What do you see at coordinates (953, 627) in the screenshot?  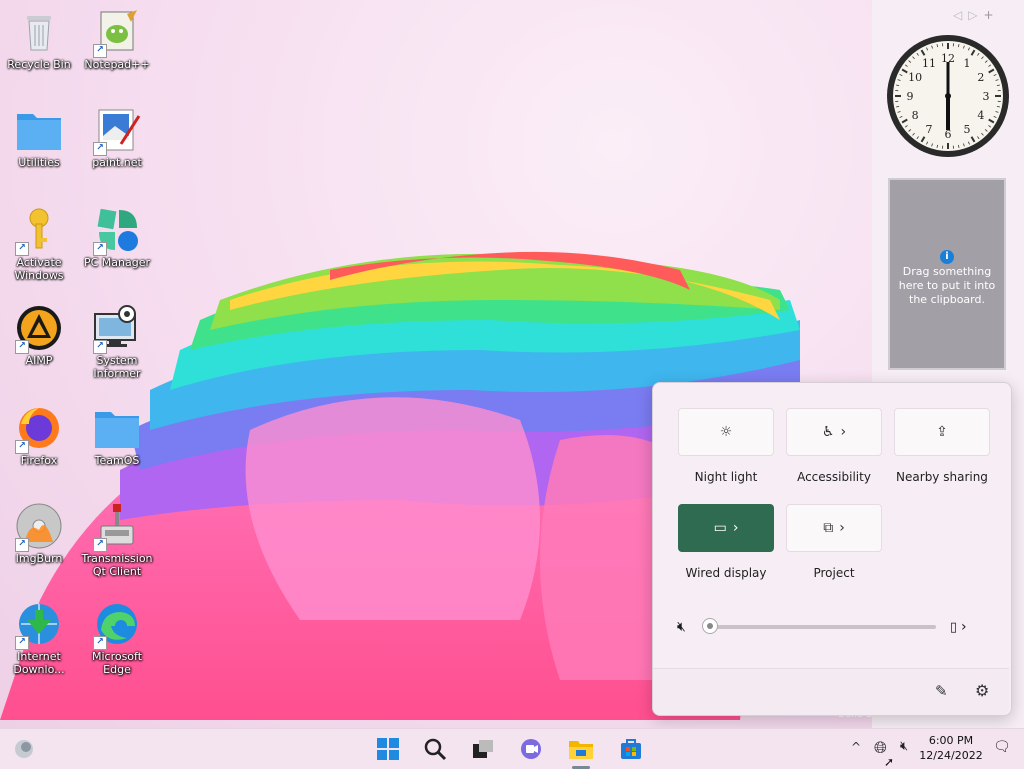 I see `audio-output-device-icon: ▯` at bounding box center [953, 627].